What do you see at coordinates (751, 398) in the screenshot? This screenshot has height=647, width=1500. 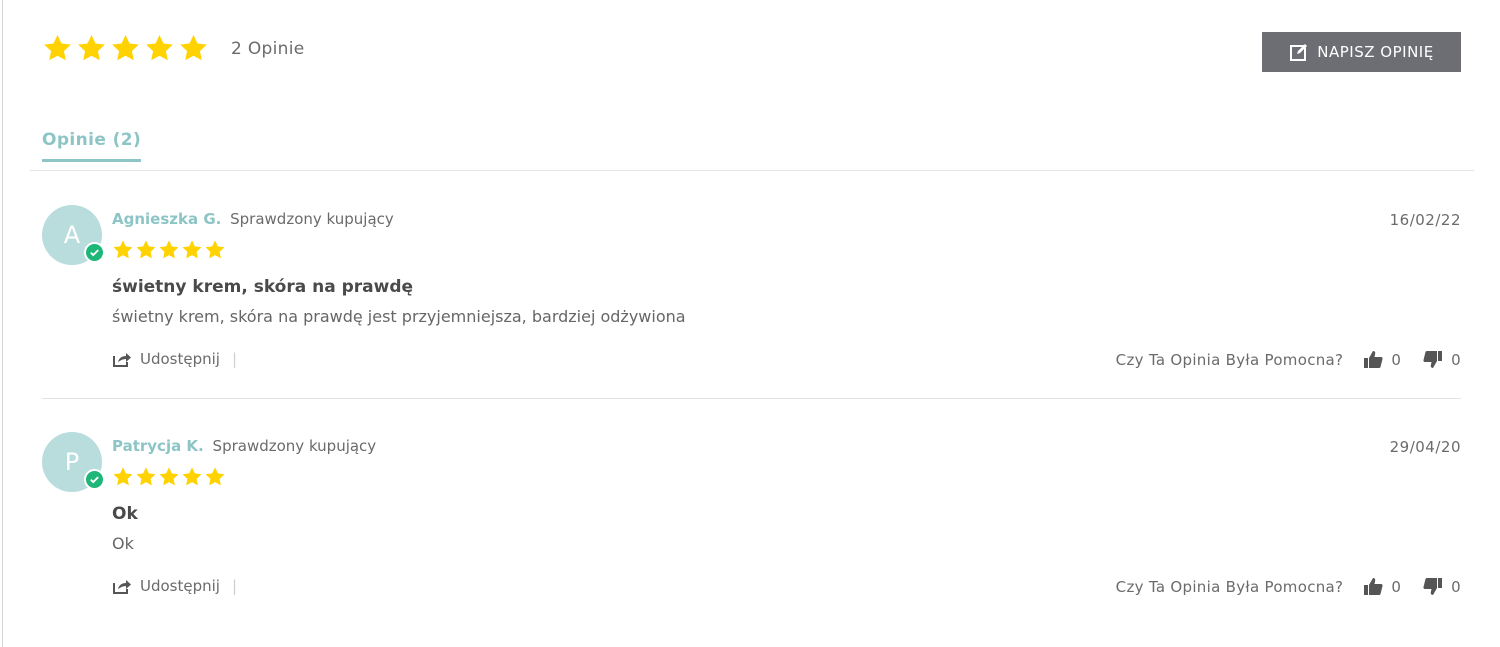 I see `review-divider` at bounding box center [751, 398].